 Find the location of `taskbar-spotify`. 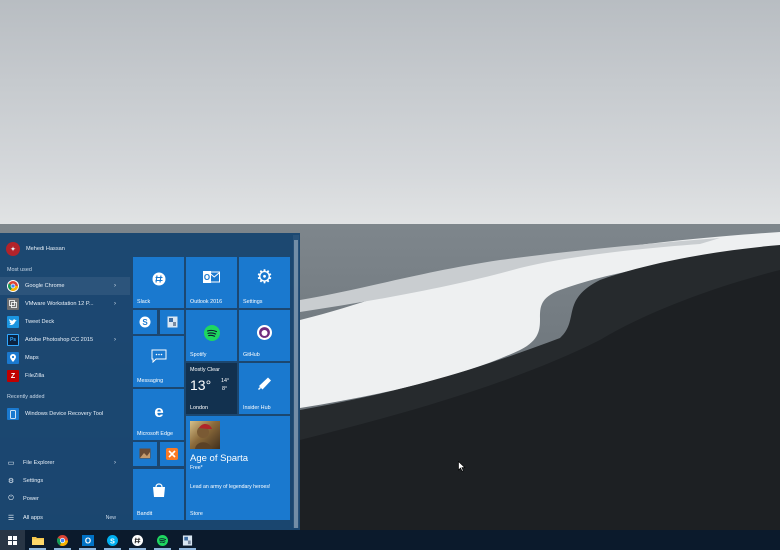

taskbar-spotify is located at coordinates (162, 540).